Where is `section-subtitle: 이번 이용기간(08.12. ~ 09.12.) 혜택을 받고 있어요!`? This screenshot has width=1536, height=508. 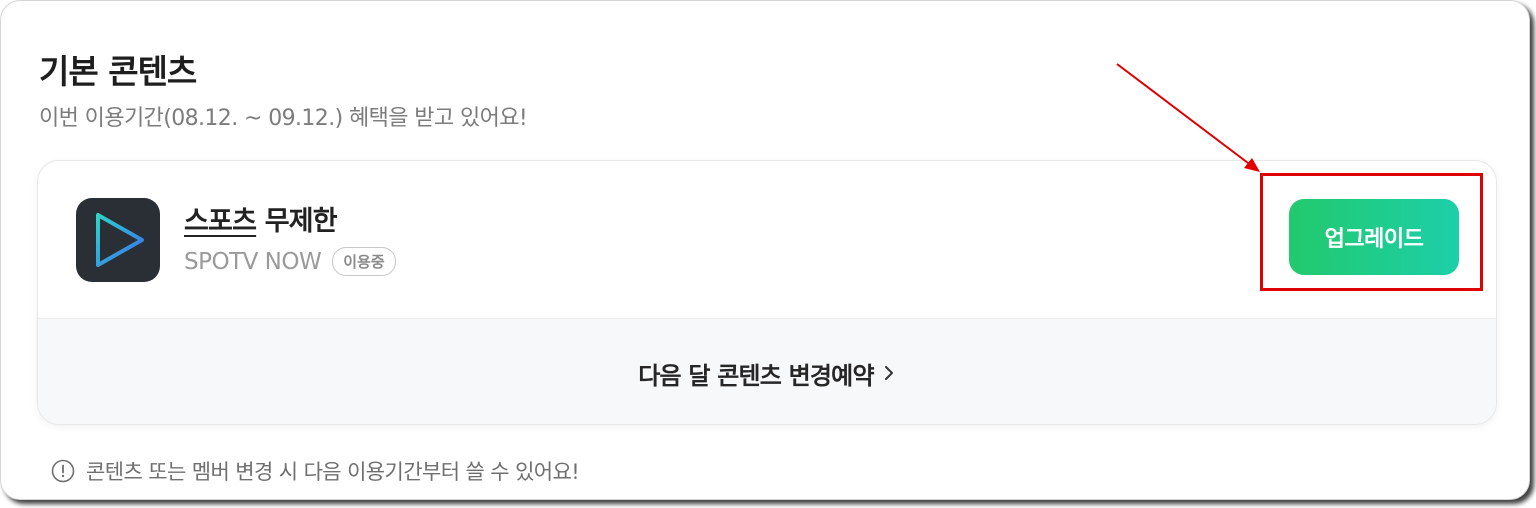
section-subtitle: 이번 이용기간(08.12. ~ 09.12.) 혜택을 받고 있어요! is located at coordinates (283, 118).